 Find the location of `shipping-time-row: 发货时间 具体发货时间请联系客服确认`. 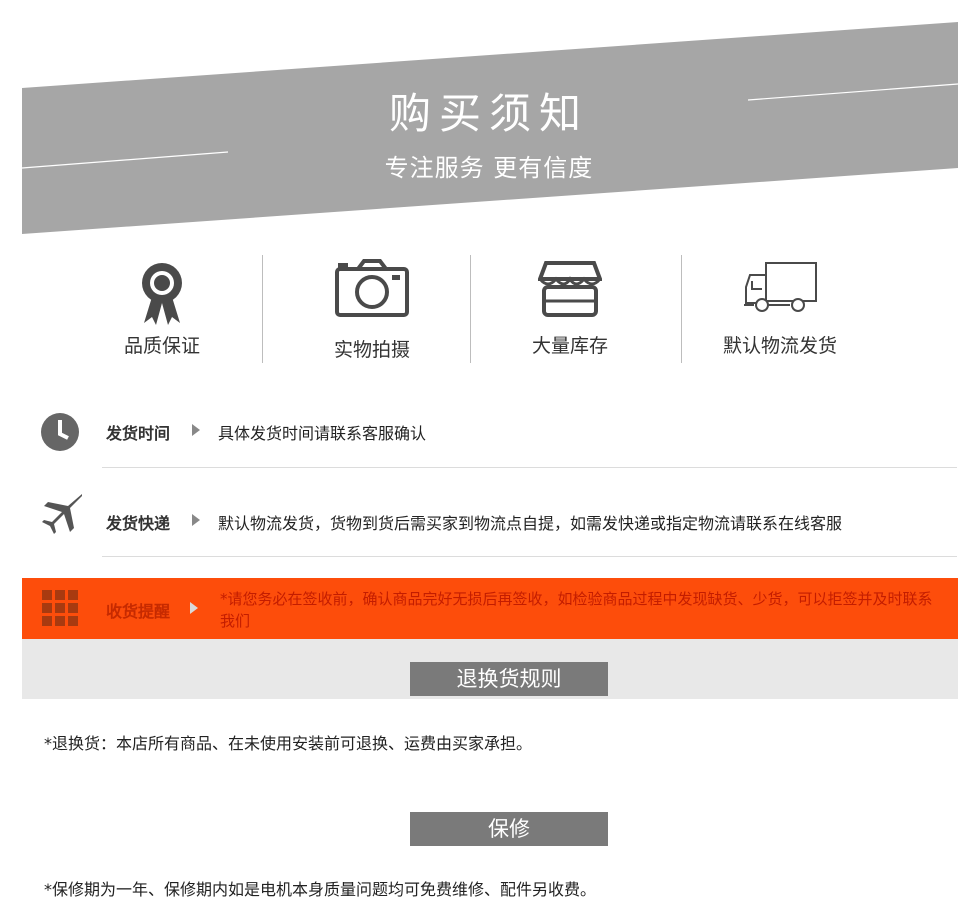

shipping-time-row: 发货时间 具体发货时间请联系客服确认 is located at coordinates (489, 438).